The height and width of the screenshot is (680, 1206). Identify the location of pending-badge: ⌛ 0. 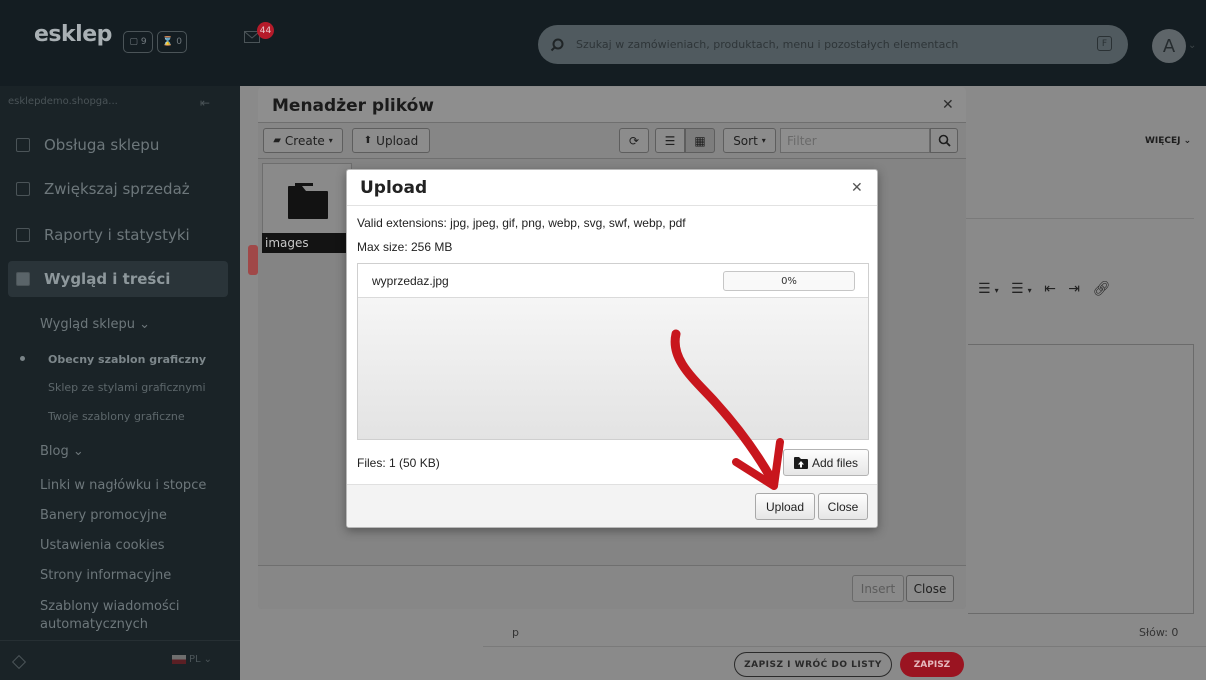
(172, 42).